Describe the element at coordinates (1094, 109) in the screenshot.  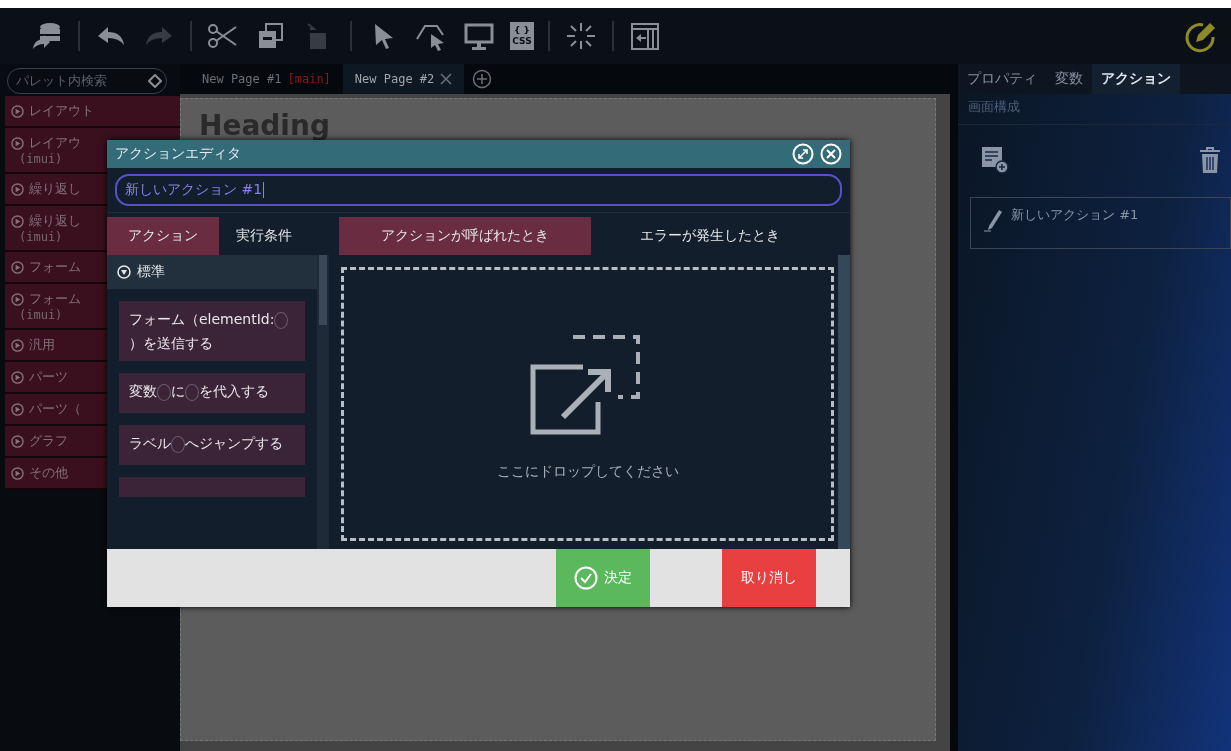
I see `panel-subtitle: 画面構成` at that location.